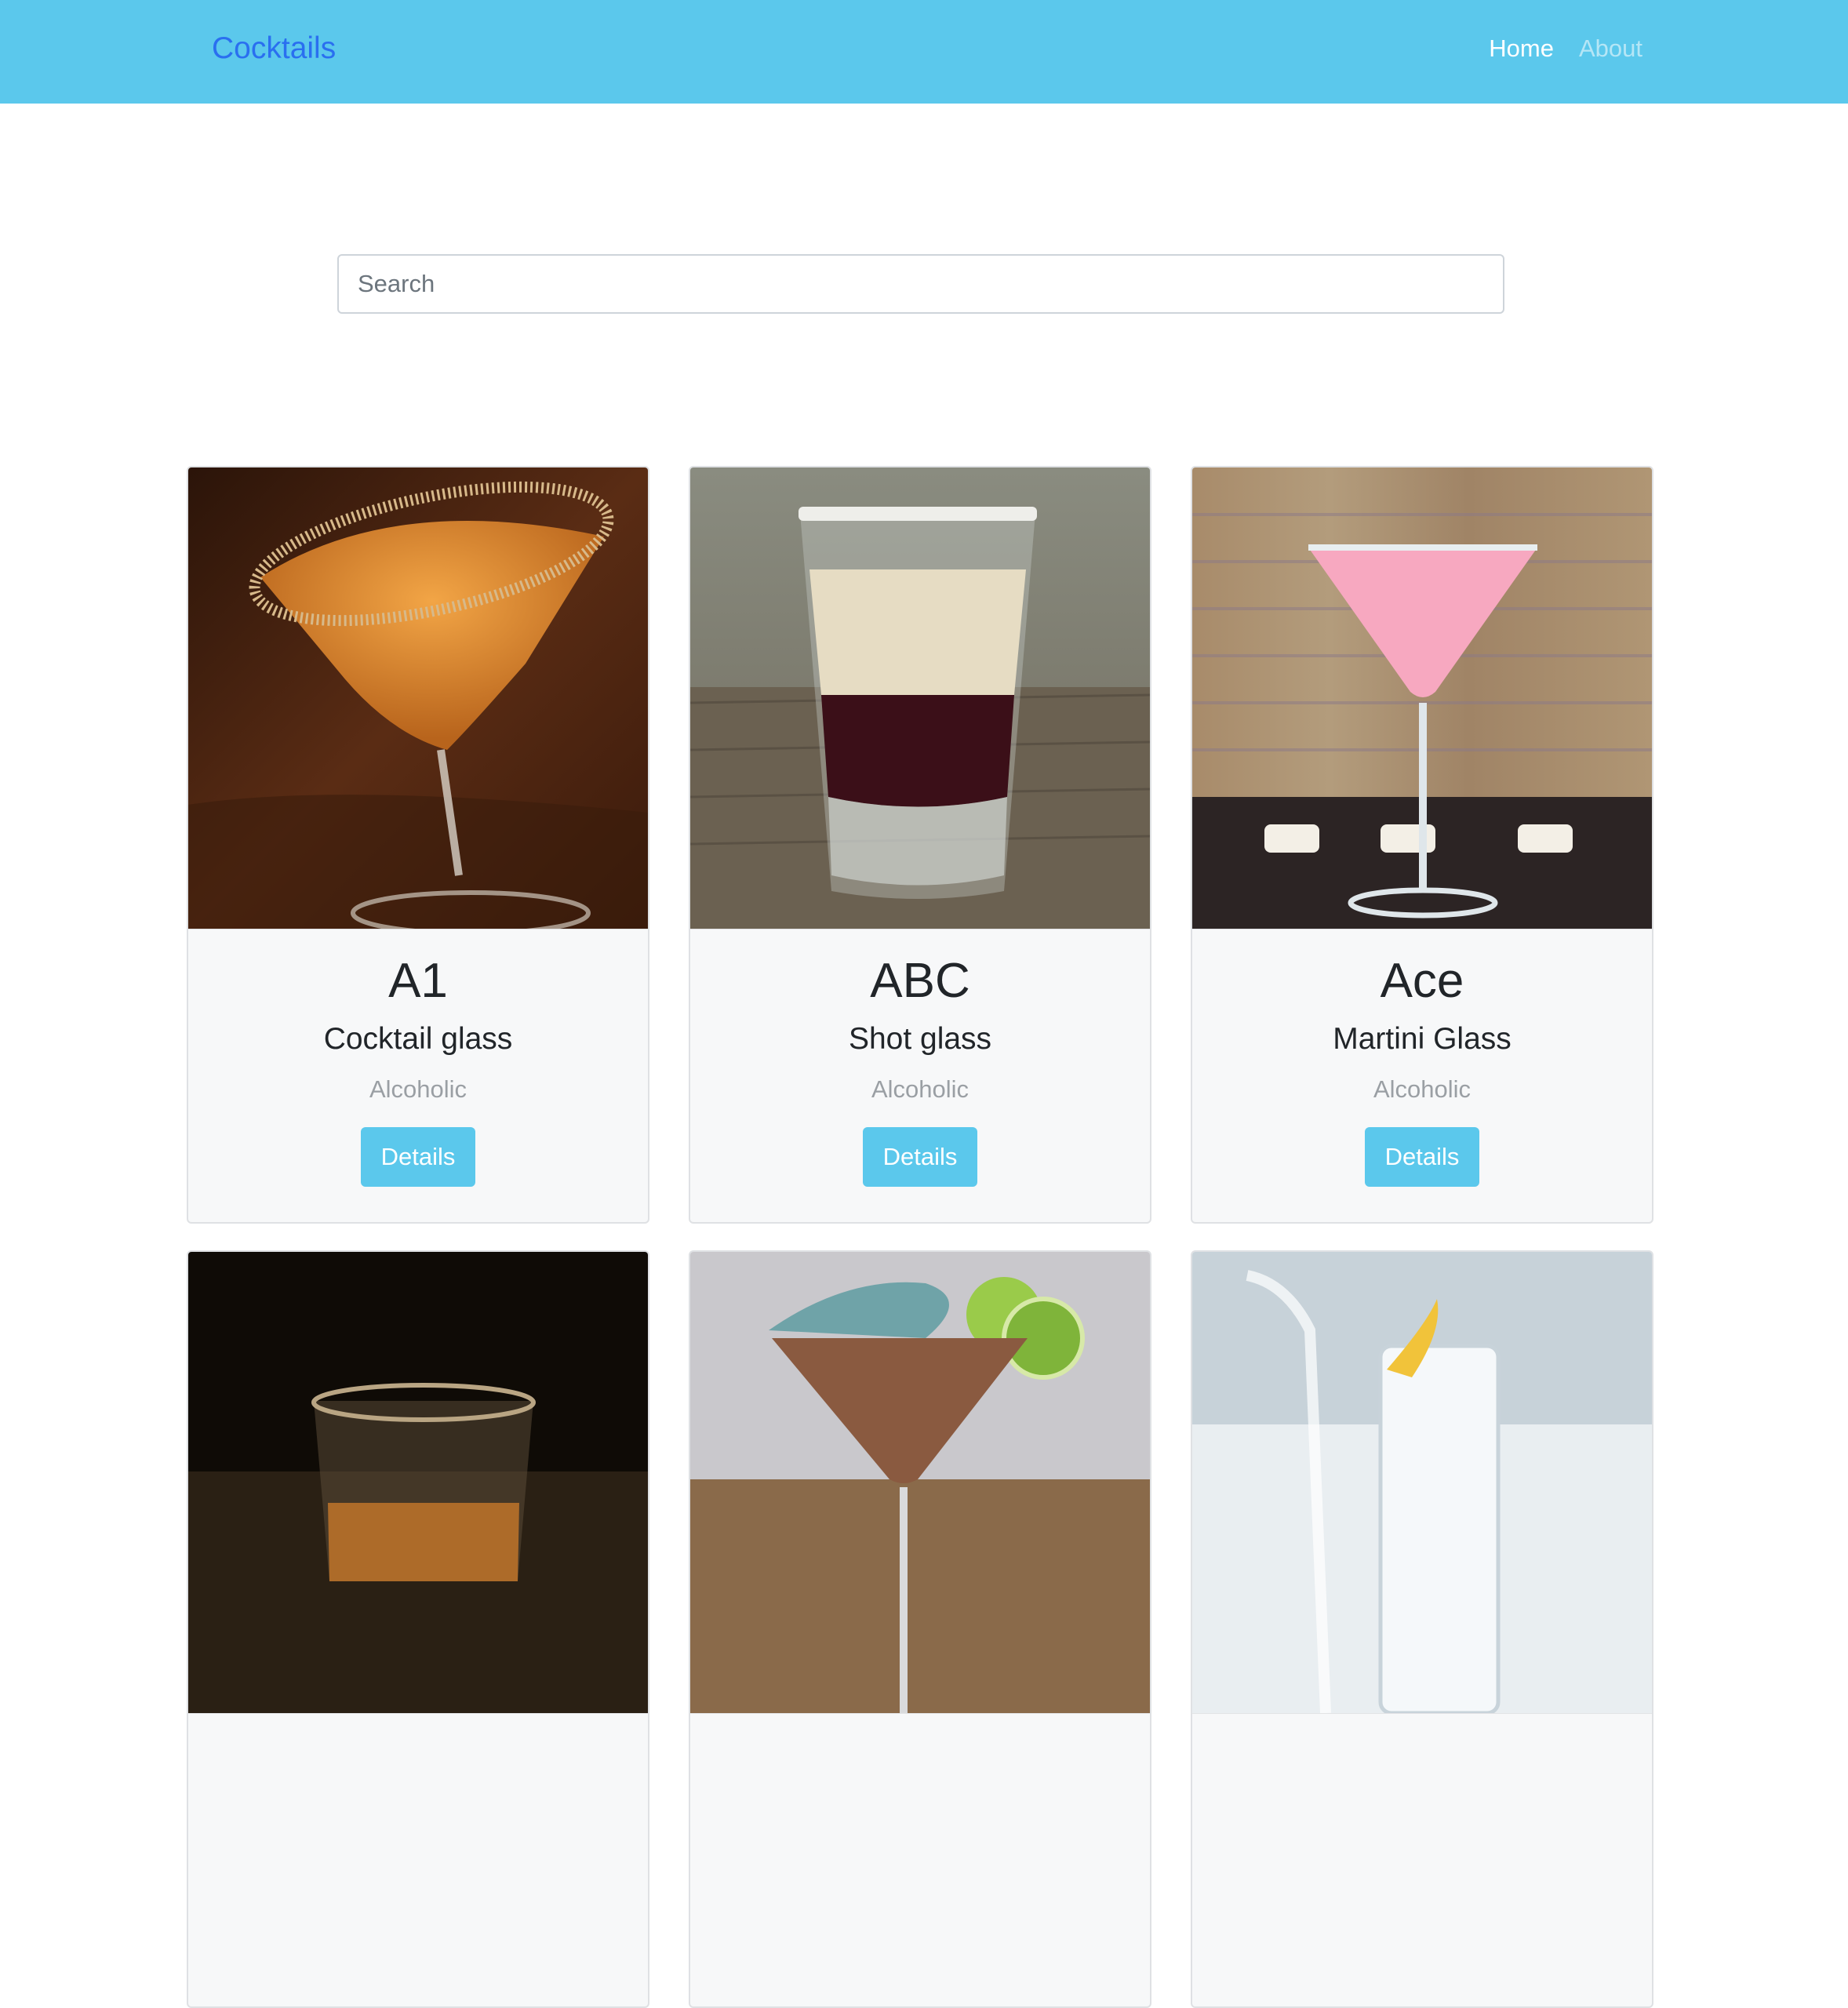 The image size is (1848, 2008). I want to click on nav-links: Home About, so click(1565, 49).